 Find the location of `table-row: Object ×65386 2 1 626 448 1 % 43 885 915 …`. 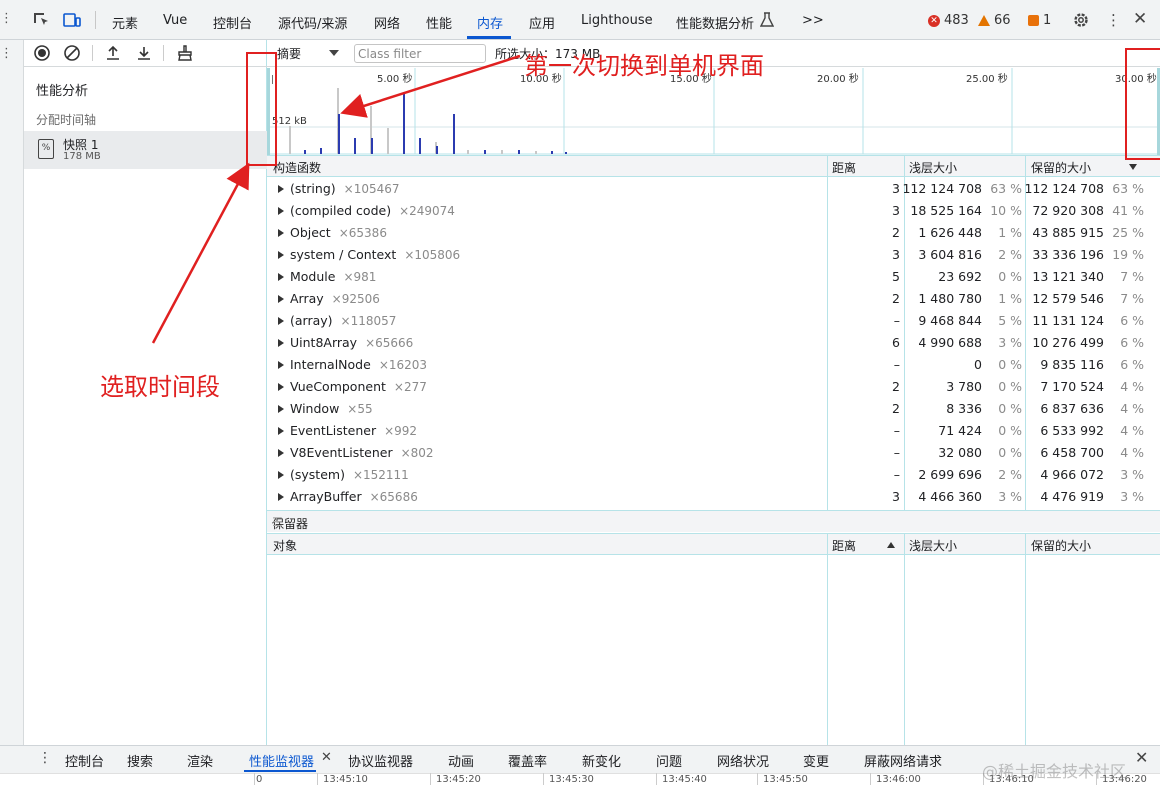

table-row: Object ×65386 2 1 626 448 1 % 43 885 915 … is located at coordinates (713, 233).